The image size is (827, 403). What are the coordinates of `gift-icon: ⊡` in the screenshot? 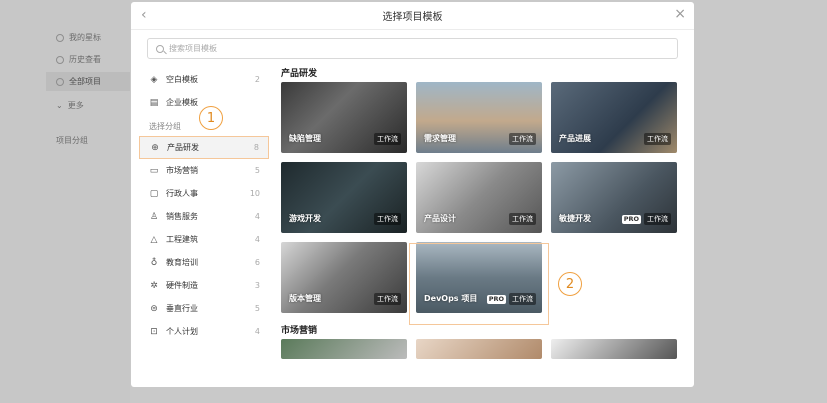 It's located at (154, 331).